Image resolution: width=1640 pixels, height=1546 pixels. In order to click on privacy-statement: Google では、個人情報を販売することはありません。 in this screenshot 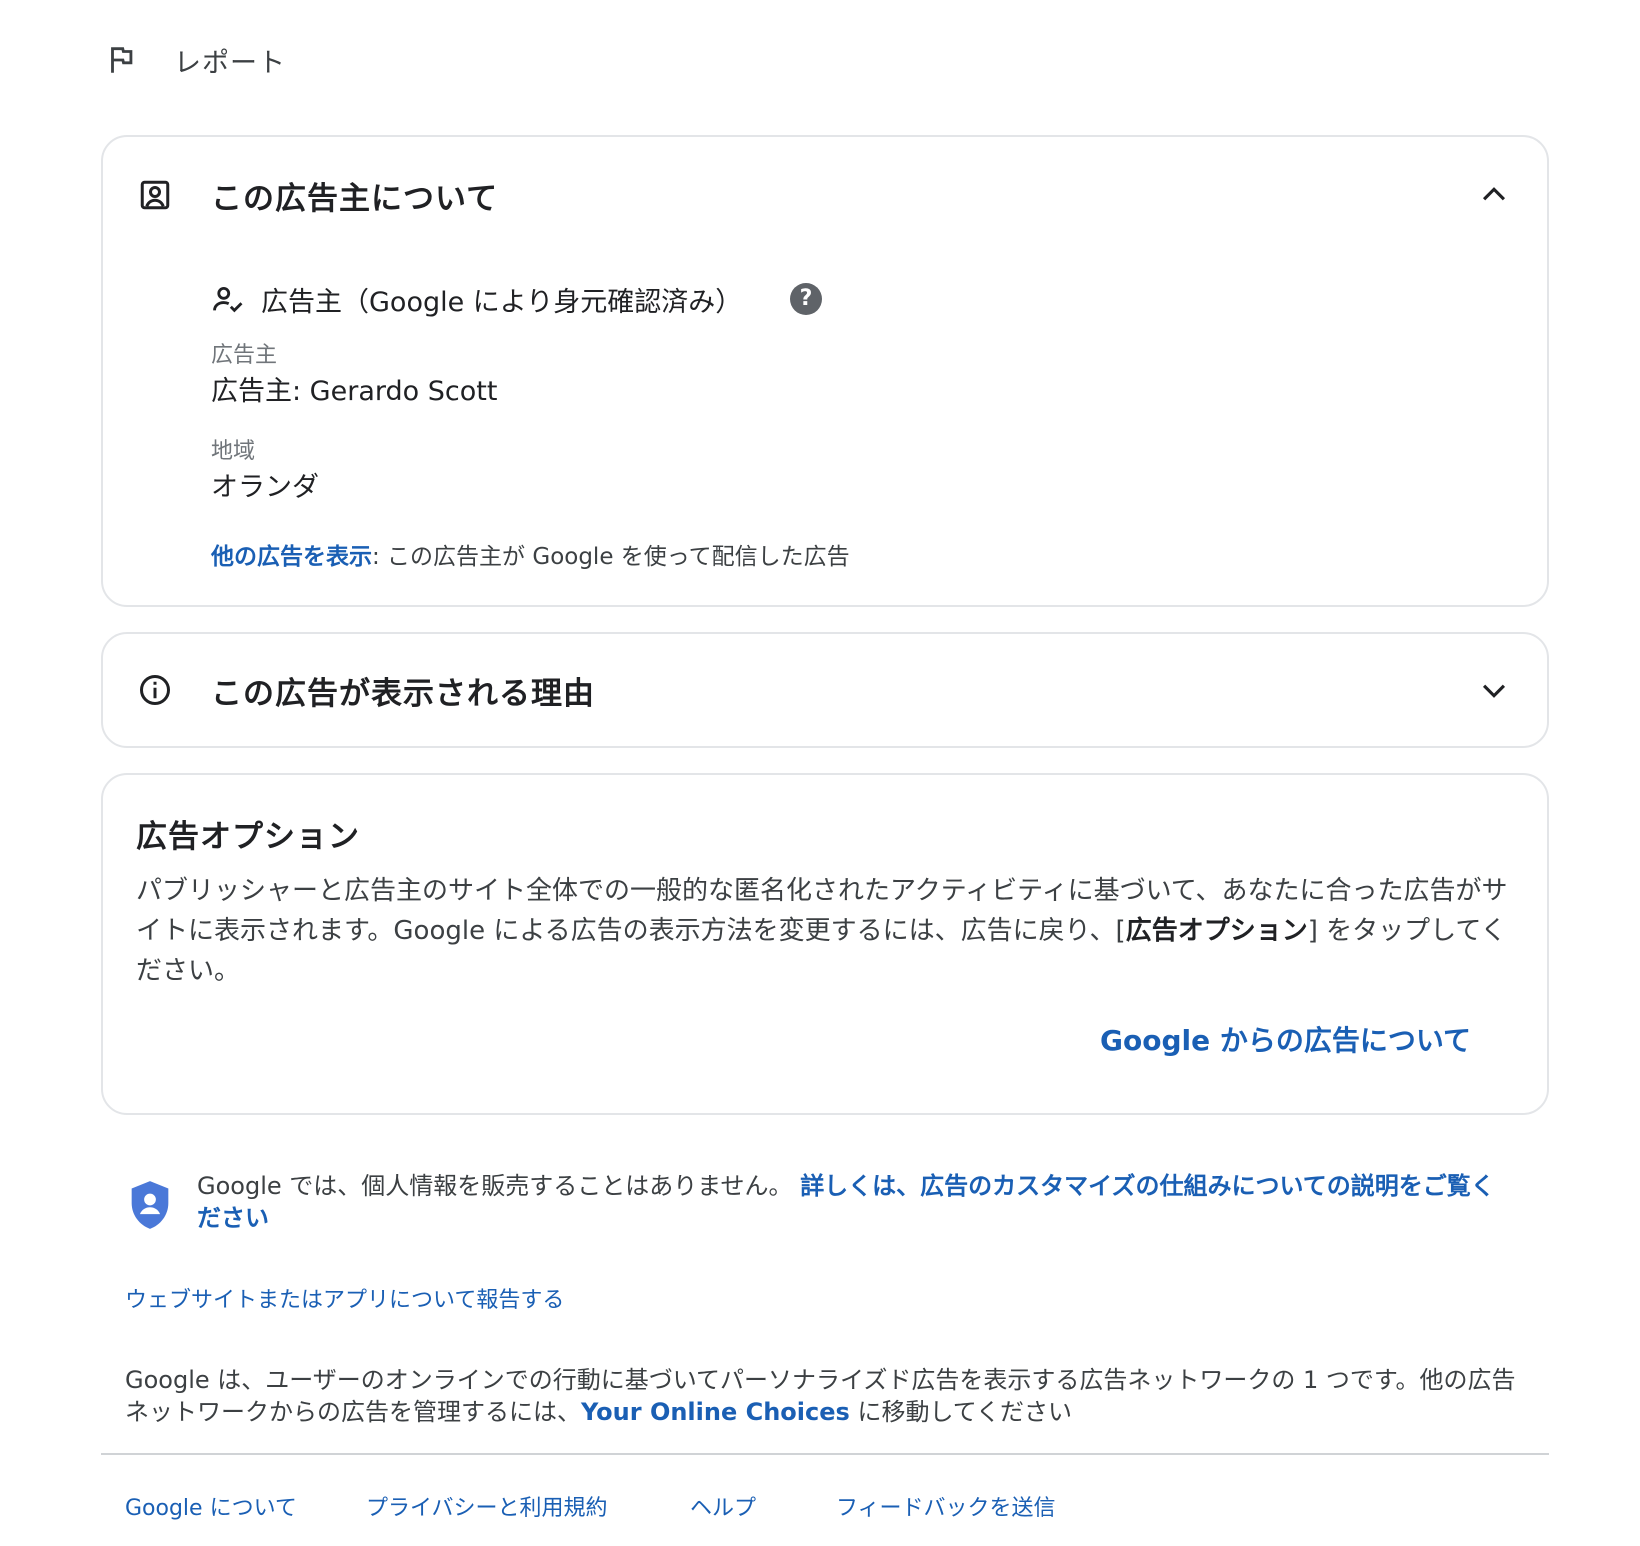, I will do `click(495, 1186)`.